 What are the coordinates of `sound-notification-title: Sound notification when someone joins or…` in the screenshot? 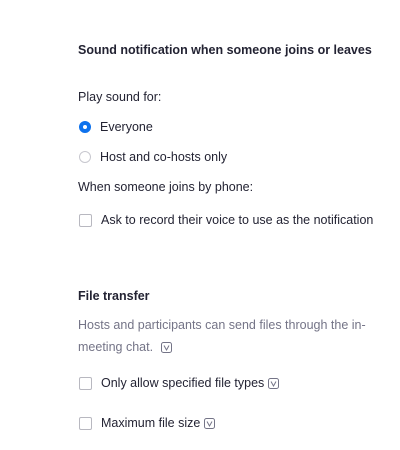 It's located at (225, 50).